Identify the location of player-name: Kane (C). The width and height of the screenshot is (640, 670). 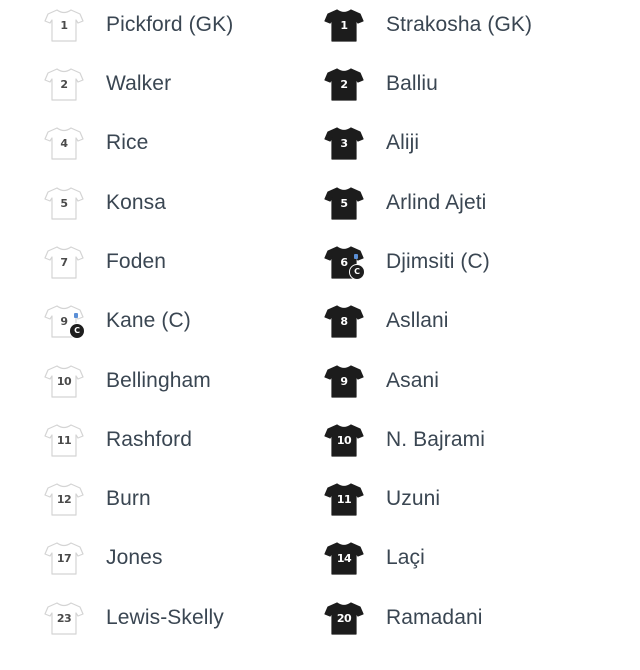
(148, 320).